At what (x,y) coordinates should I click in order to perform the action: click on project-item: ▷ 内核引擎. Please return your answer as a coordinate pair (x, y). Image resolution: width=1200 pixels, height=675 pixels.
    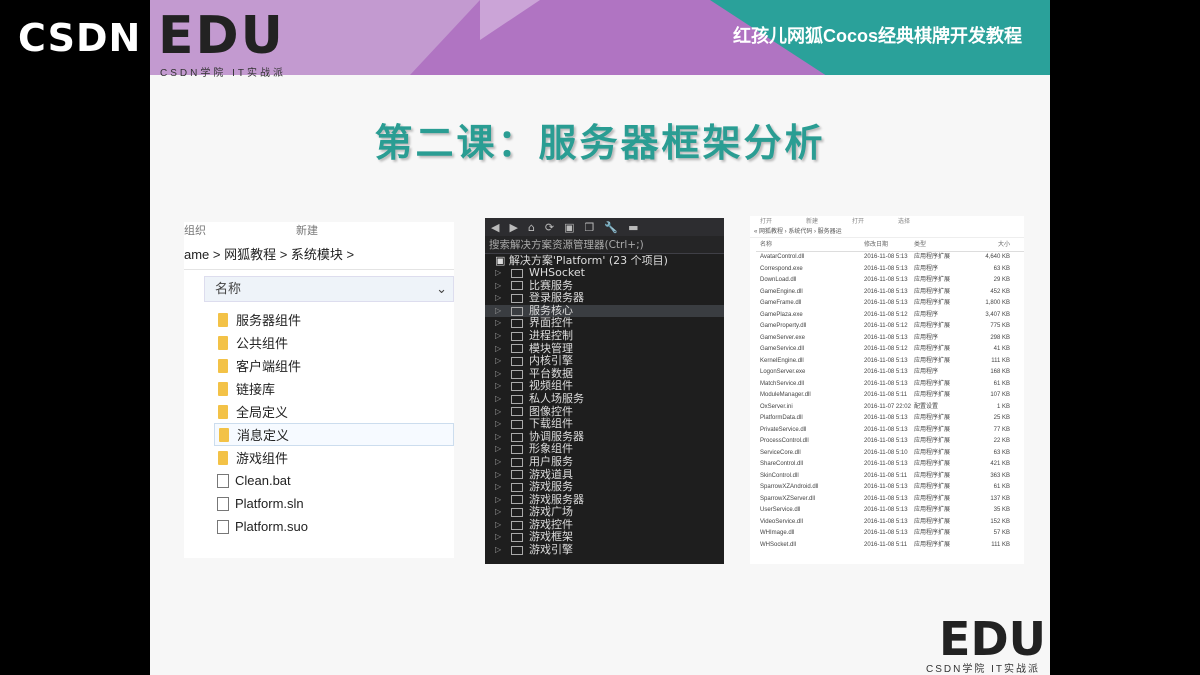
    Looking at the image, I should click on (604, 361).